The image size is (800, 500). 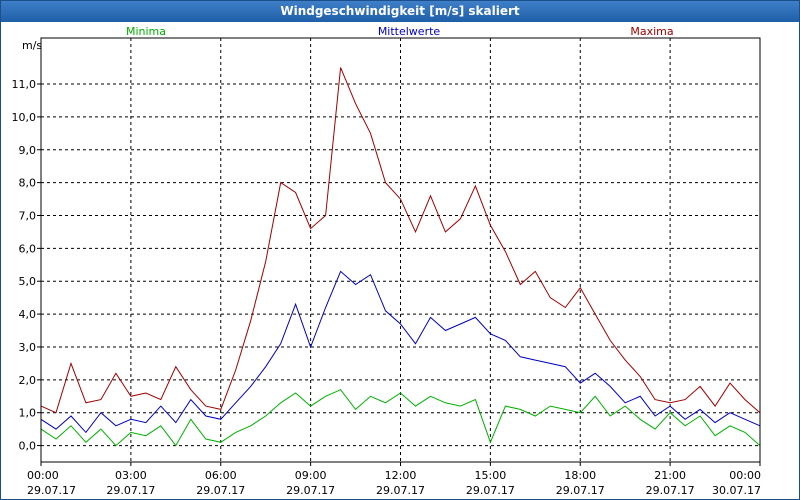 I want to click on x-tick-time-label: 21:00, so click(x=670, y=475).